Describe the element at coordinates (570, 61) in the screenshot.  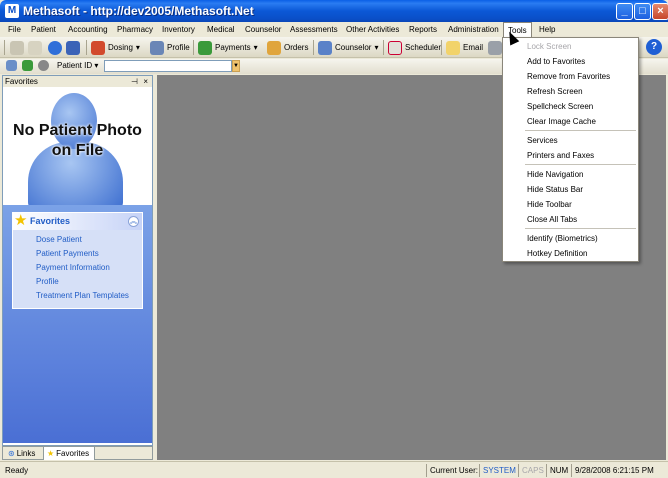
I see `menu-item-add-to-favorites: Add to Favorites` at that location.